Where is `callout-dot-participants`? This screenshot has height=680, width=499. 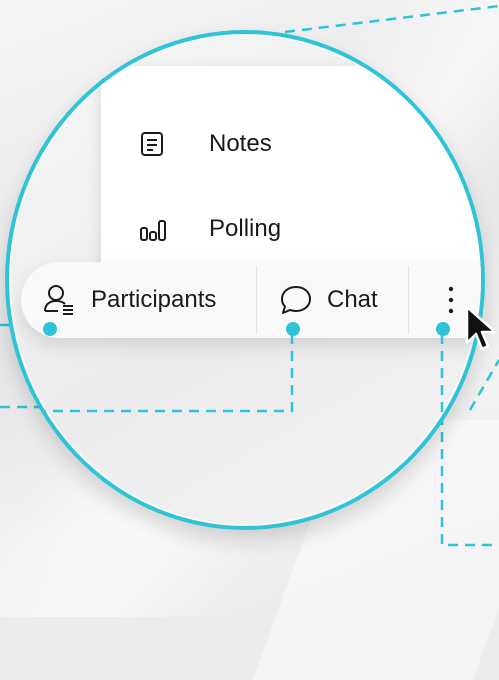 callout-dot-participants is located at coordinates (50, 329).